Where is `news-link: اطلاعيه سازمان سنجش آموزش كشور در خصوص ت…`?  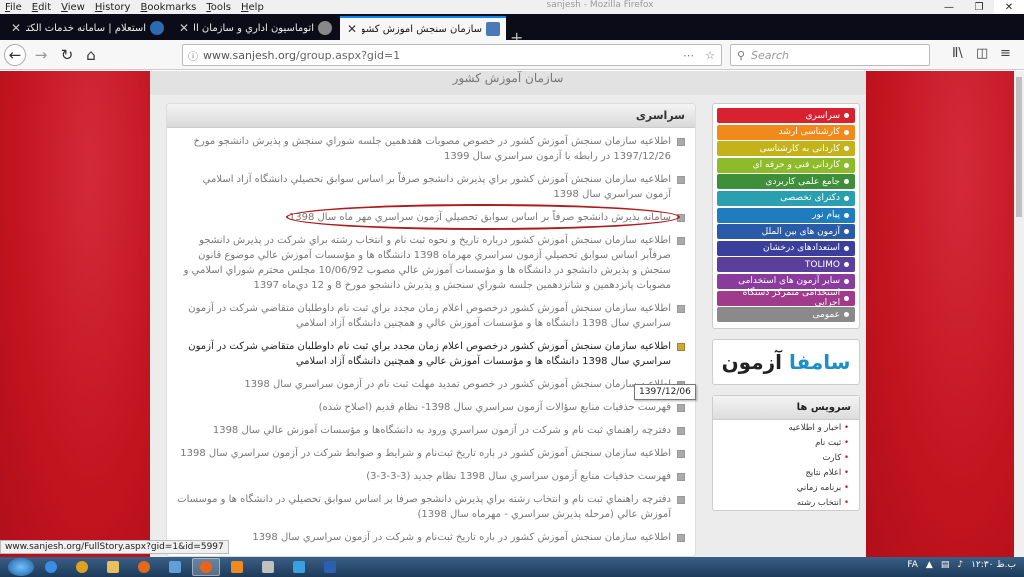
news-link: اطلاعيه سازمان سنجش آموزش كشور در خصوص ت… is located at coordinates (457, 384).